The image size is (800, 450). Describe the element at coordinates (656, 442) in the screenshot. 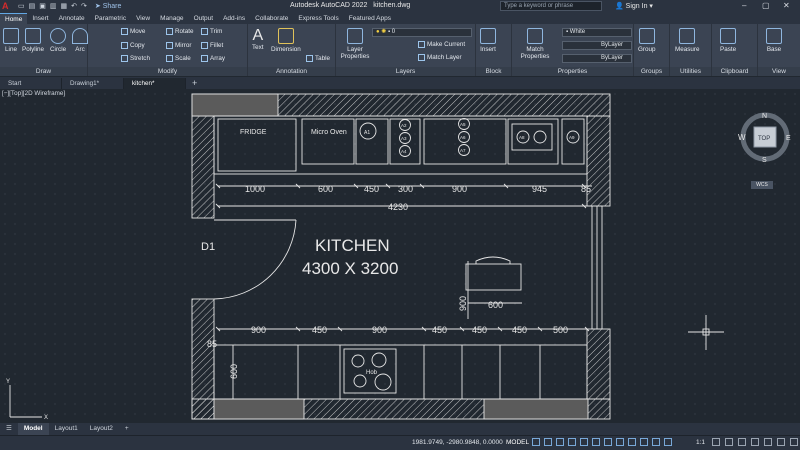

I see `annotation-visibility-icon` at that location.